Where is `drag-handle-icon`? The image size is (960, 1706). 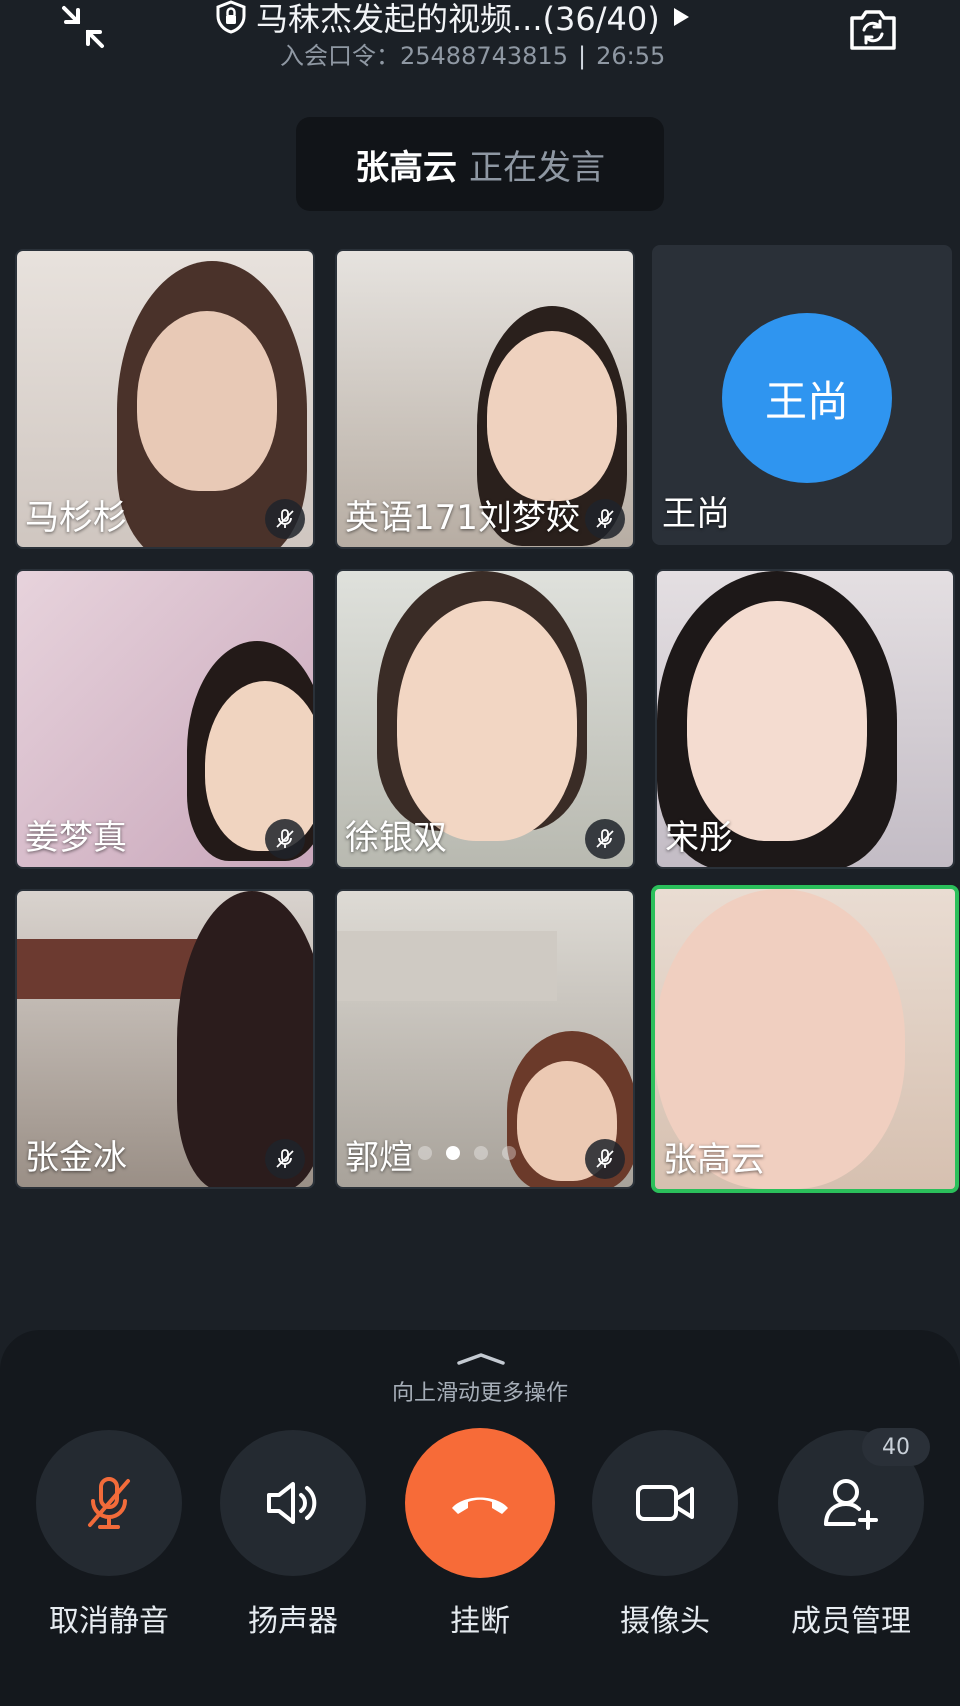
drag-handle-icon is located at coordinates (481, 1359).